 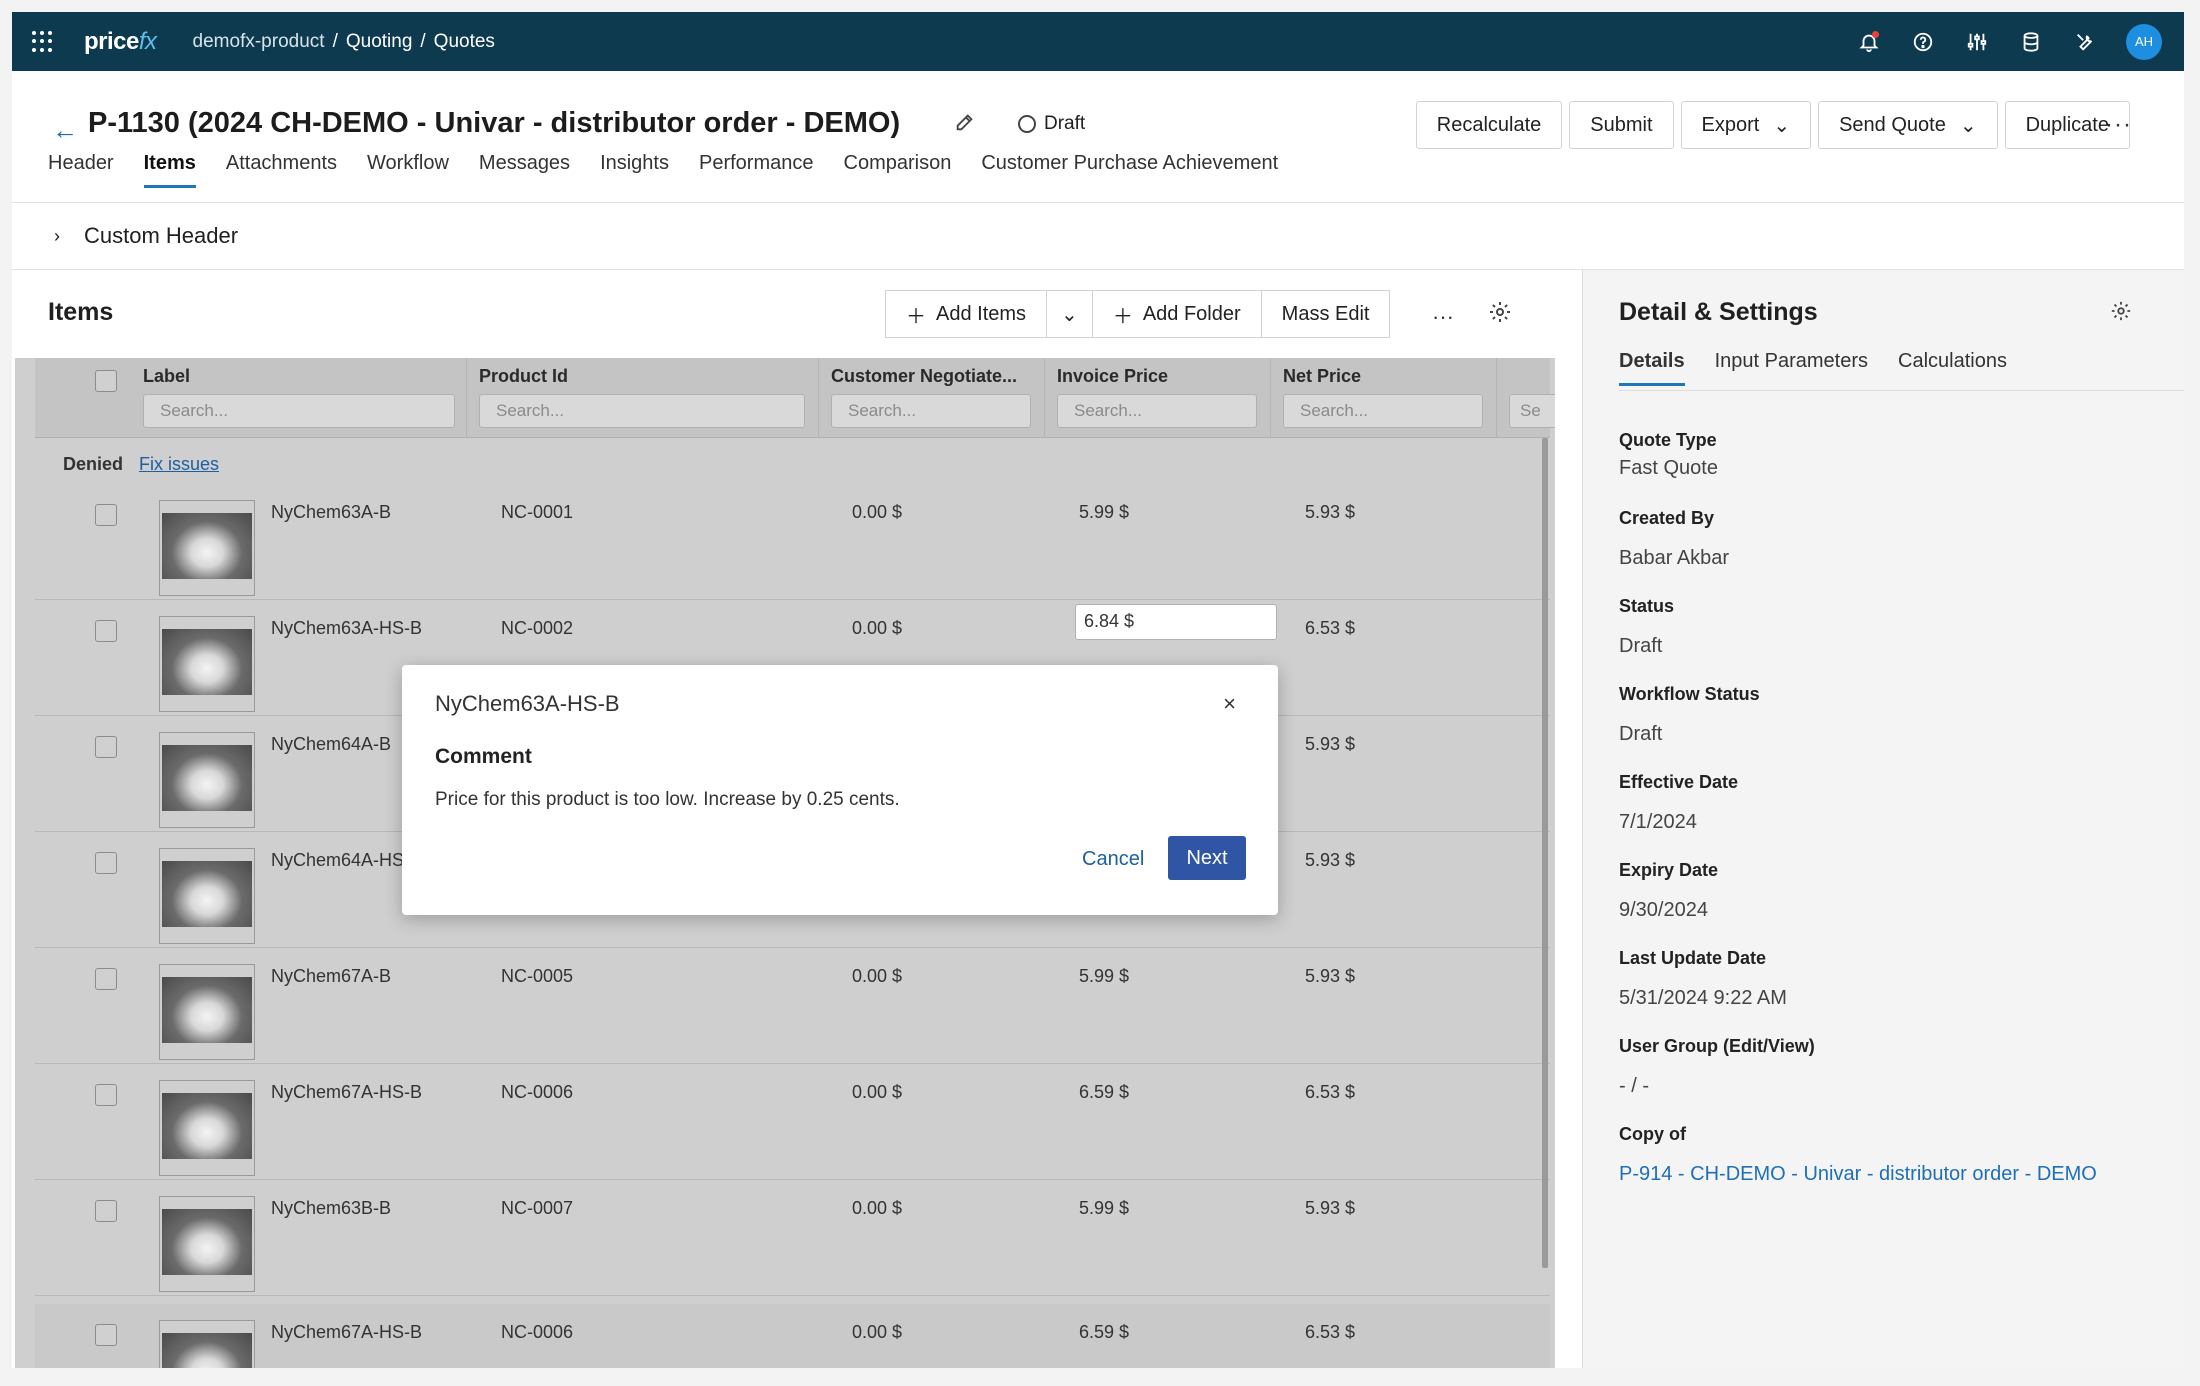 I want to click on tab-comparison: Comparison, so click(x=898, y=170).